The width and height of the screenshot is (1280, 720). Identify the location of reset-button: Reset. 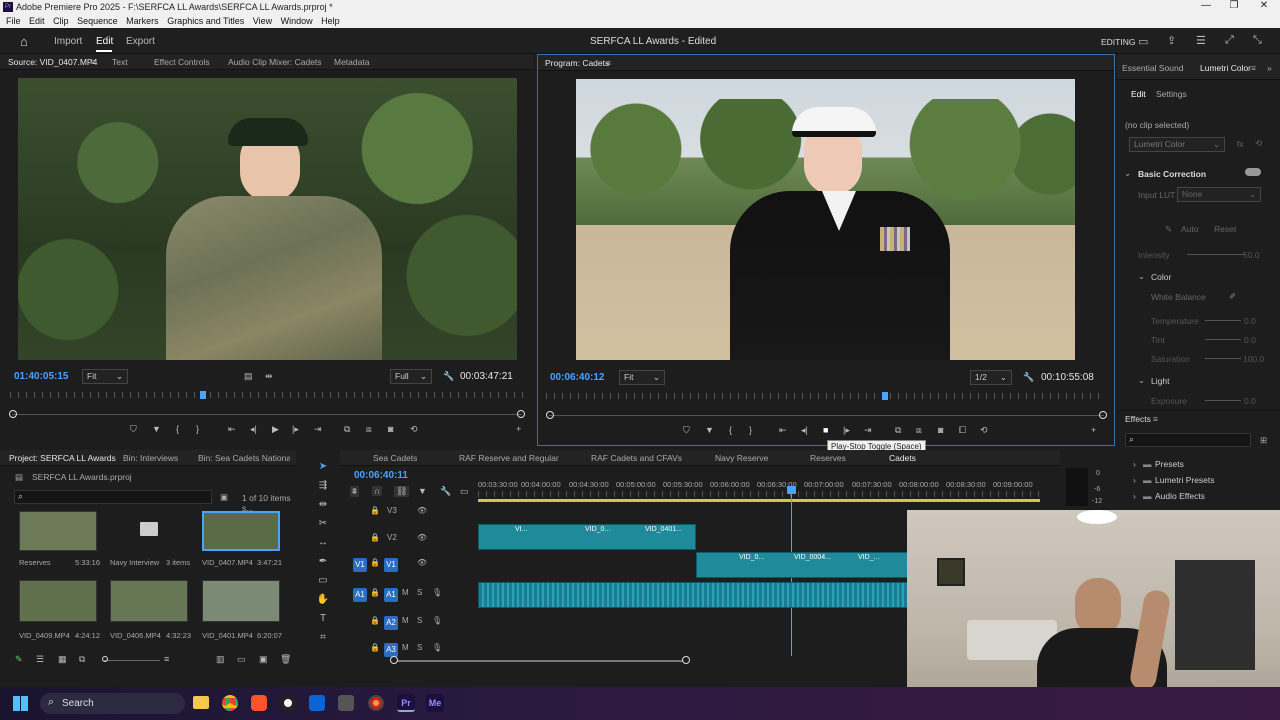
(1225, 229).